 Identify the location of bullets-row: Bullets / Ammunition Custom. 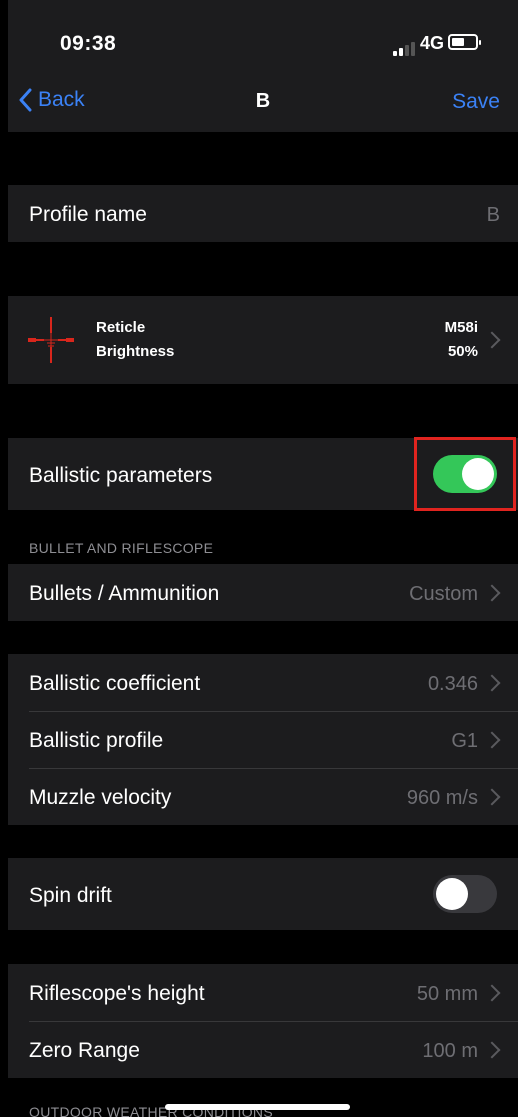
(263, 592).